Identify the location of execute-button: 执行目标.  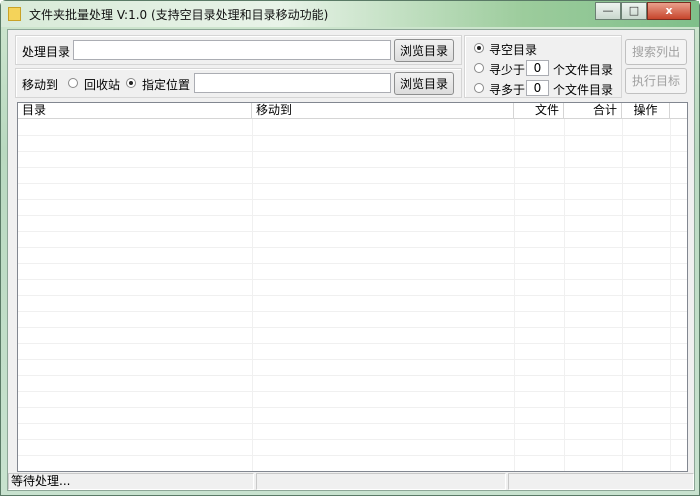
(656, 81).